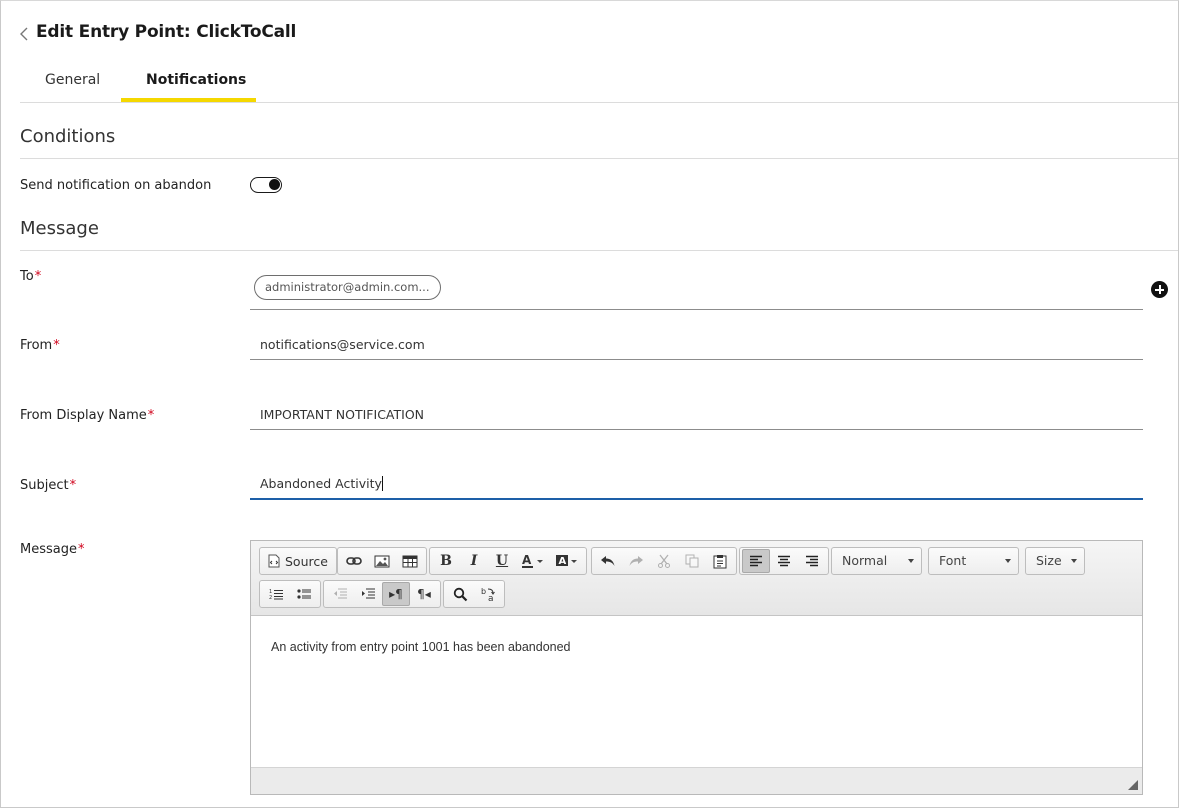  I want to click on tabs-divider, so click(599, 102).